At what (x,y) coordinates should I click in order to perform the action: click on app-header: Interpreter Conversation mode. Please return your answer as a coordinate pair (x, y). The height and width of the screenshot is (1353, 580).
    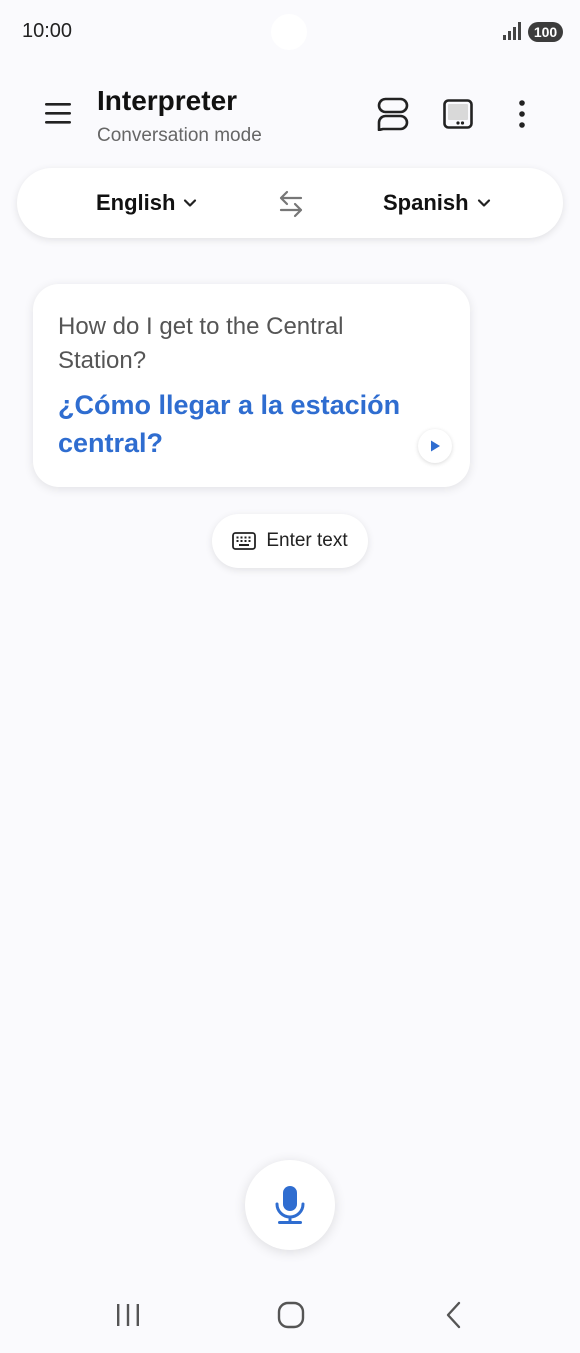
    Looking at the image, I should click on (290, 115).